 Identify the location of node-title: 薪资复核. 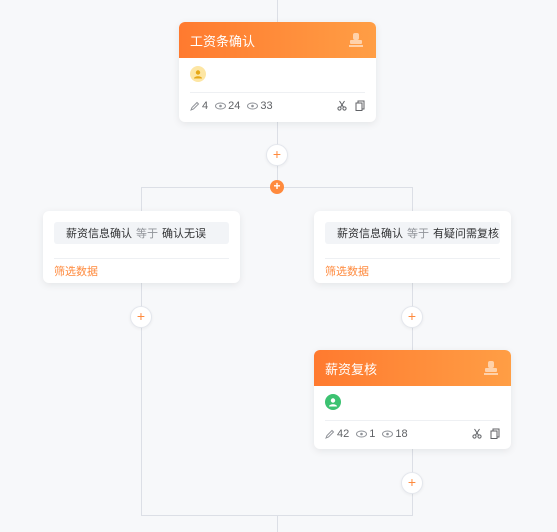
(351, 369).